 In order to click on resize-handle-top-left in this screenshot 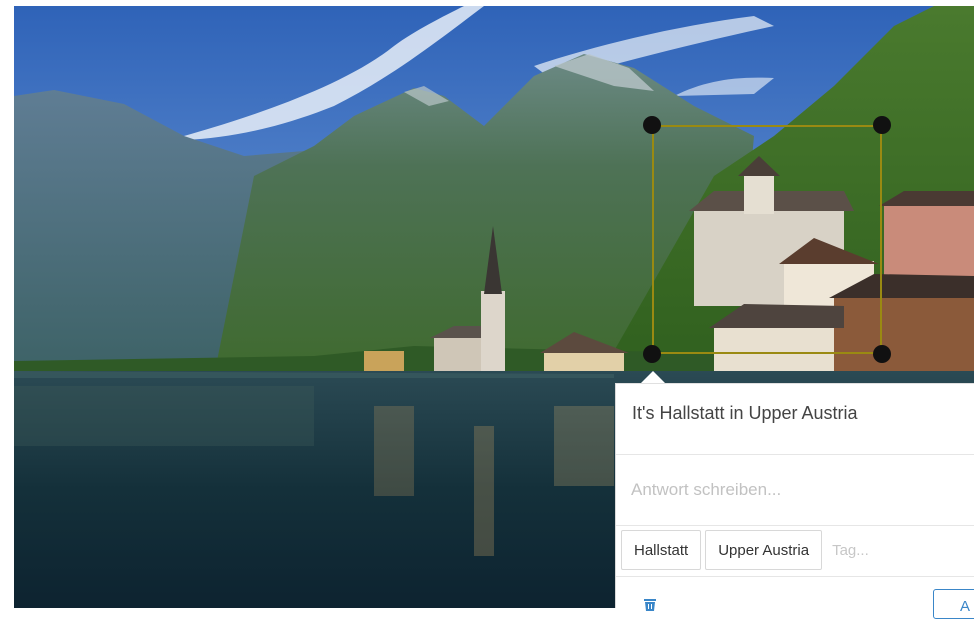, I will do `click(652, 125)`.